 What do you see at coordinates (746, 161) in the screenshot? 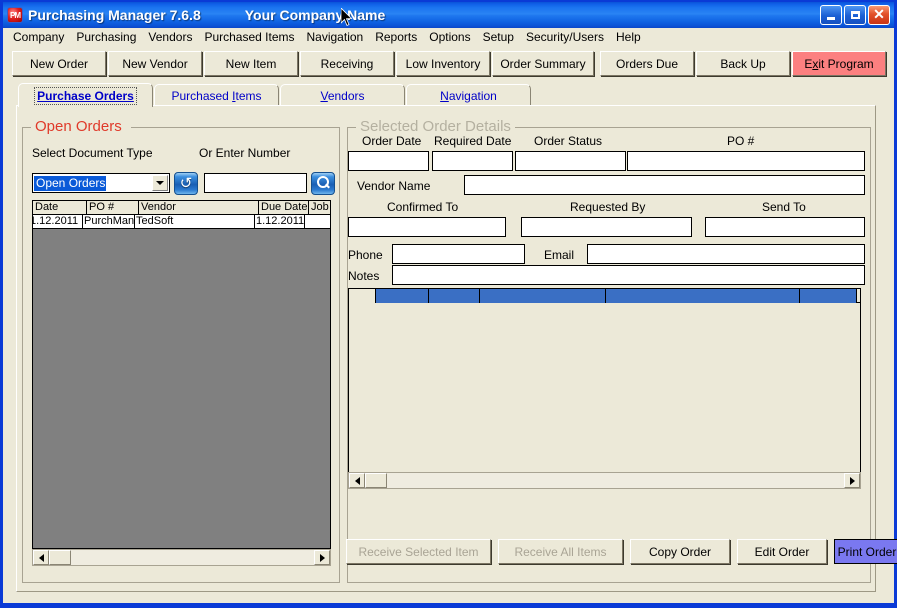
I see `po-number-input` at bounding box center [746, 161].